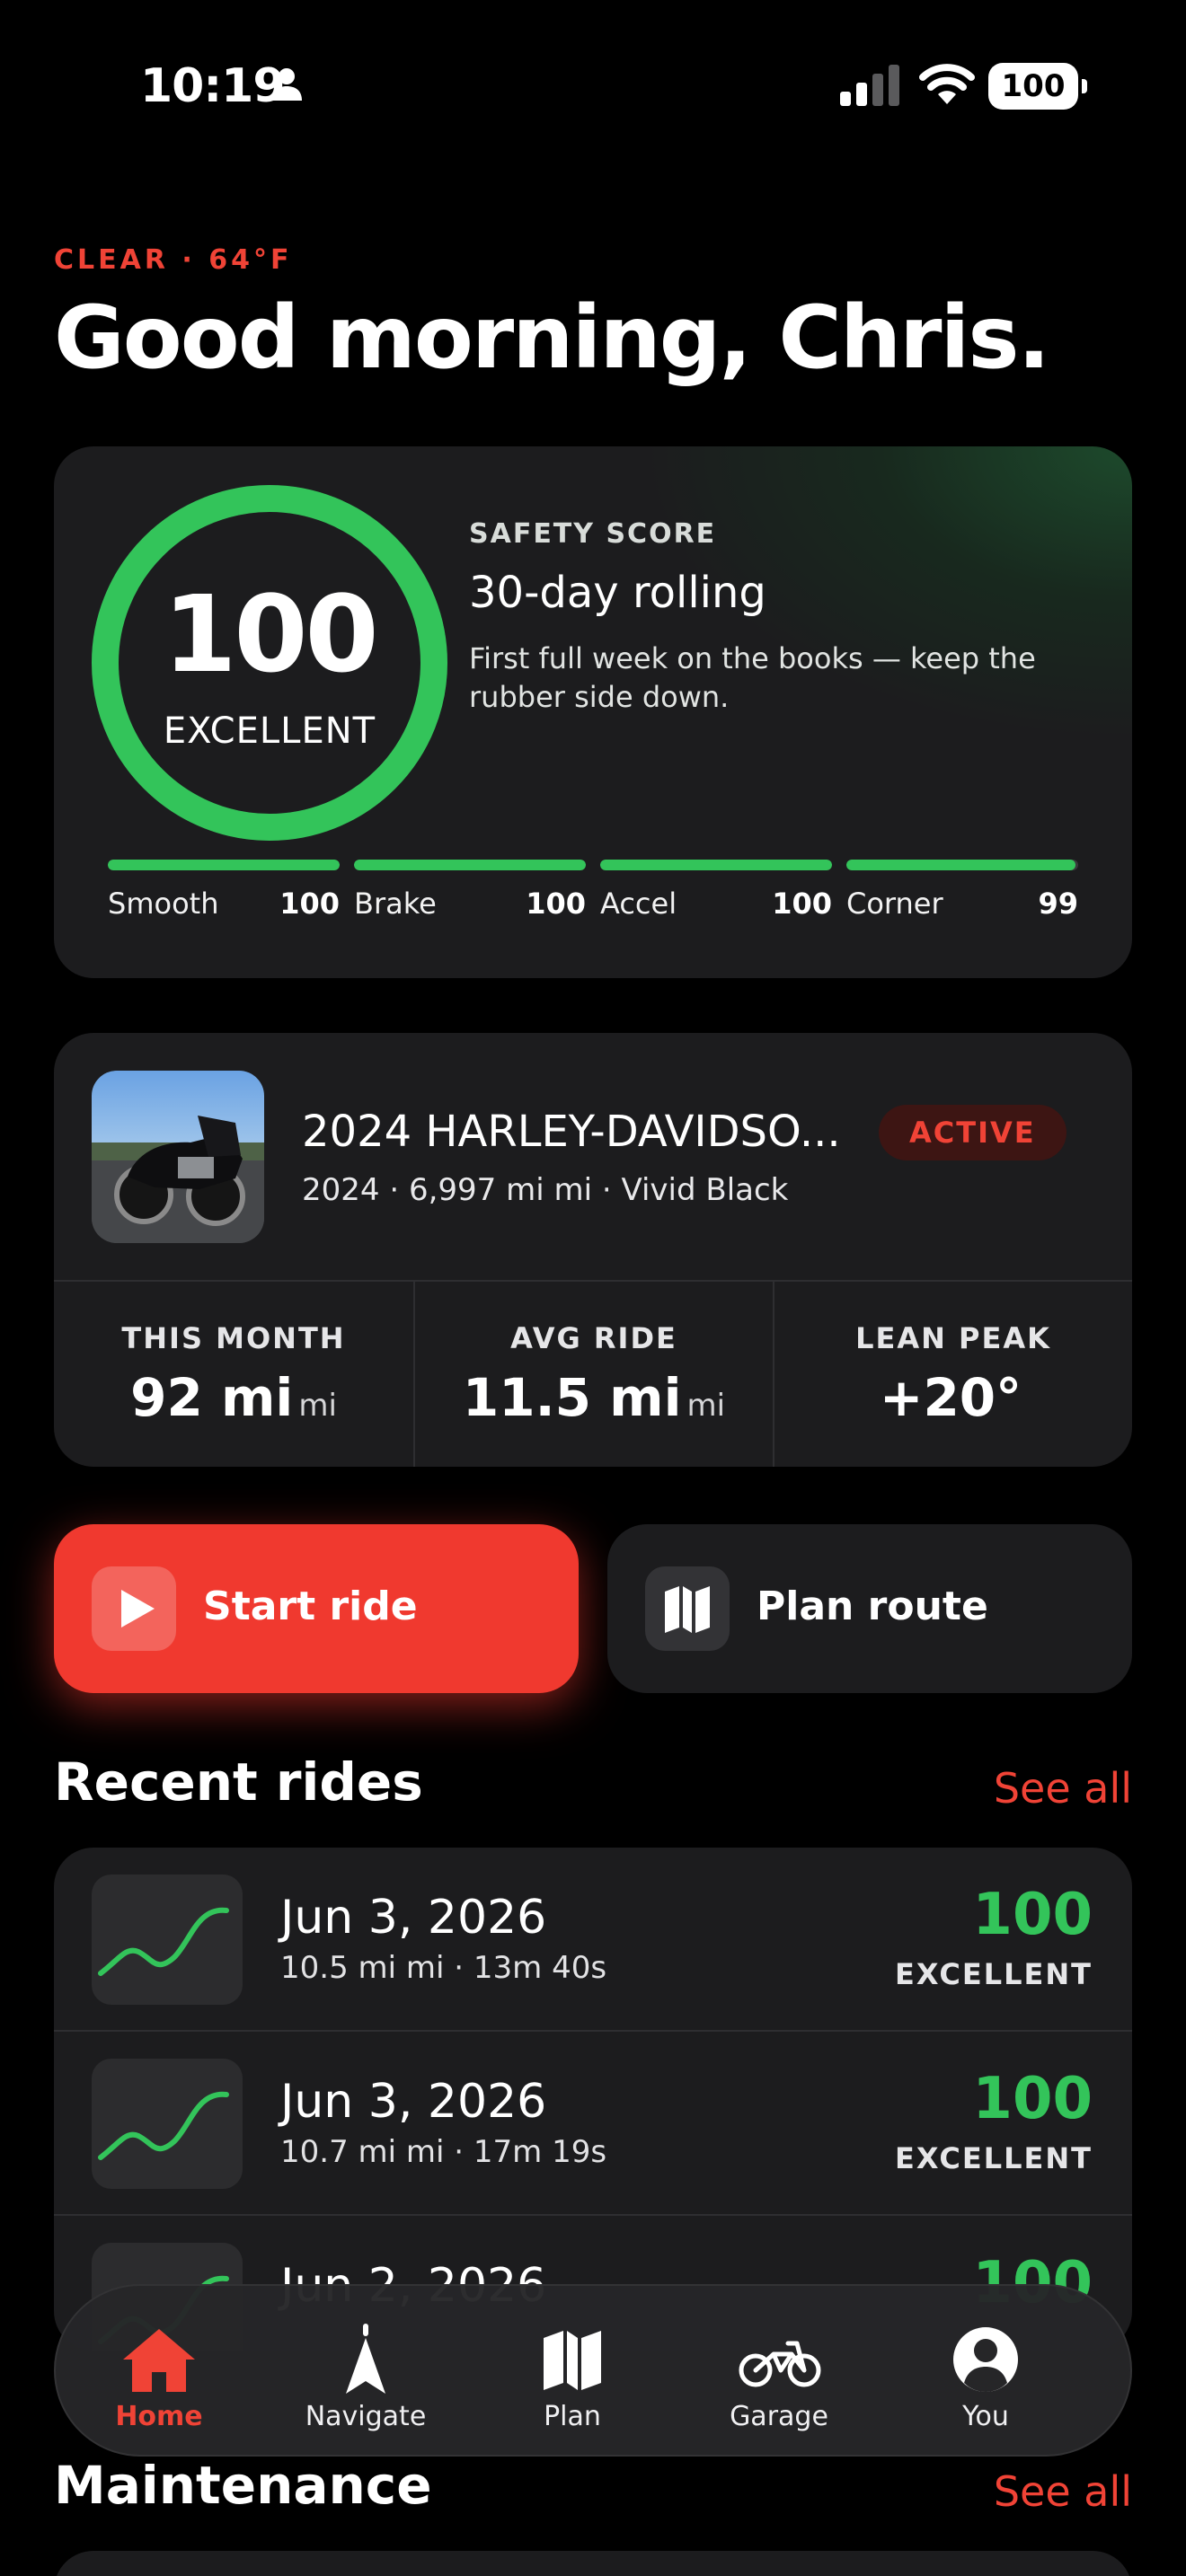 Image resolution: width=1186 pixels, height=2576 pixels. What do you see at coordinates (159, 2416) in the screenshot?
I see `tab-label: Home` at bounding box center [159, 2416].